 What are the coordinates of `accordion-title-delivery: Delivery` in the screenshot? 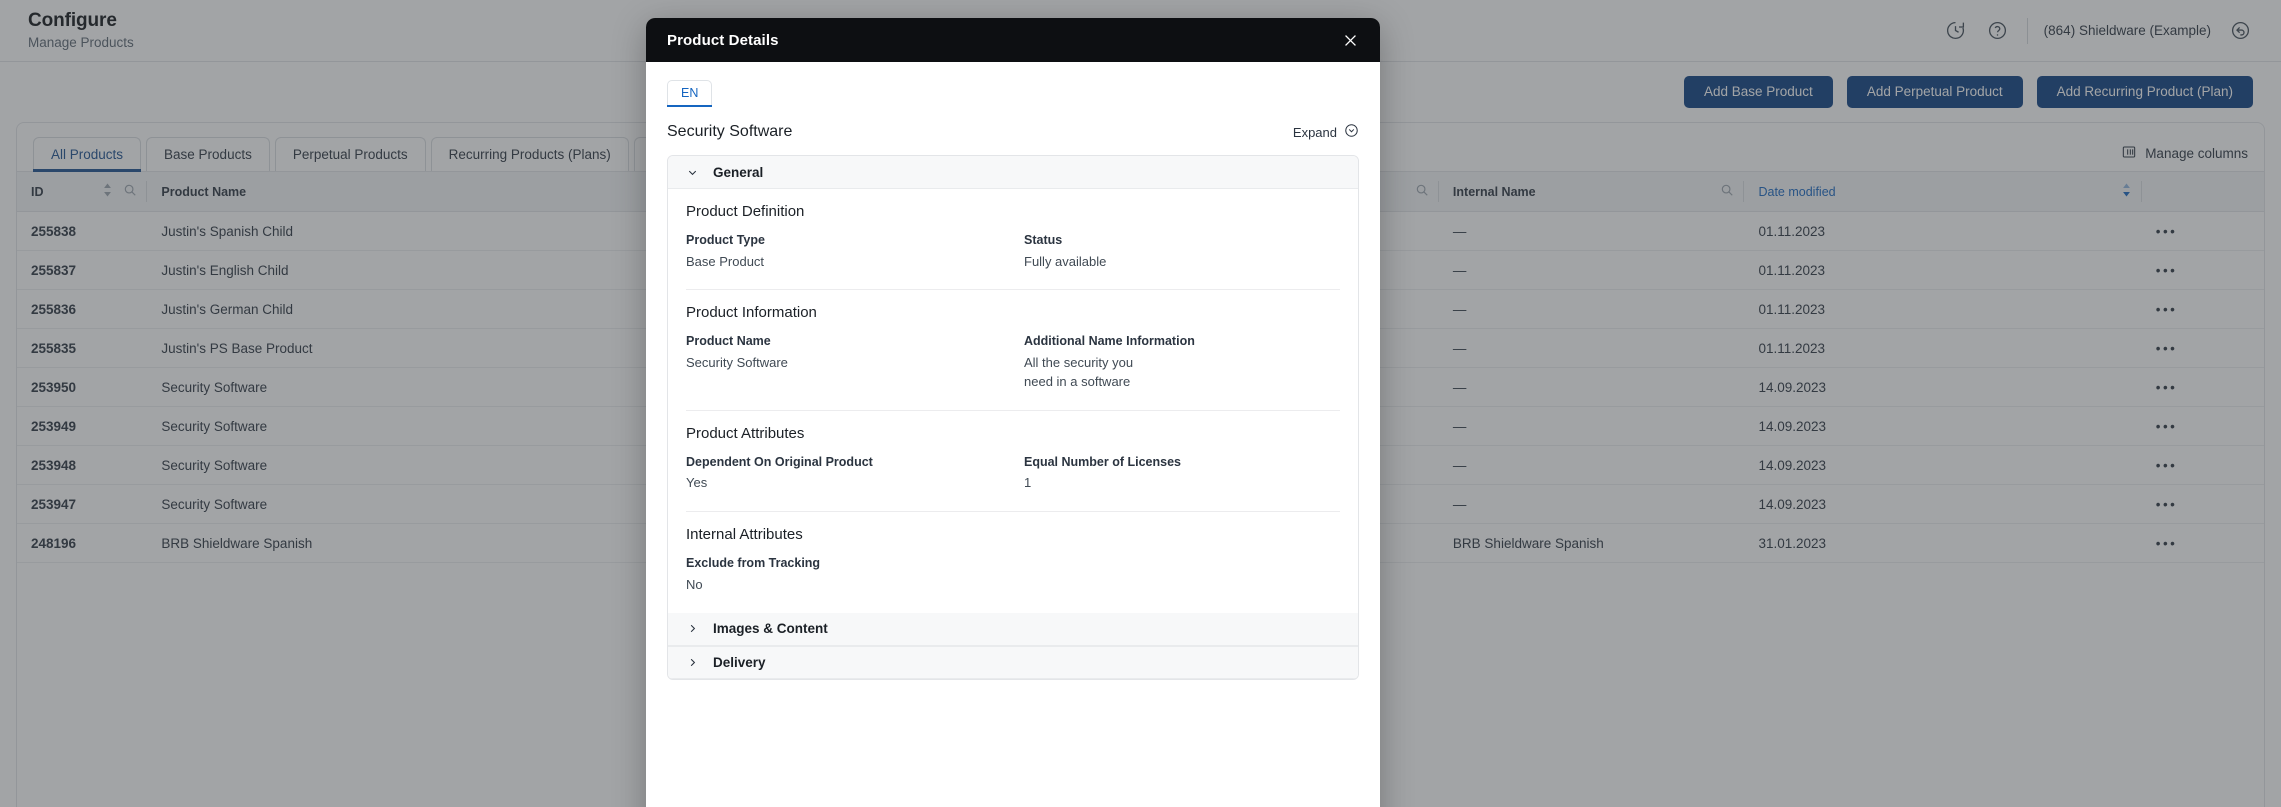 It's located at (739, 662).